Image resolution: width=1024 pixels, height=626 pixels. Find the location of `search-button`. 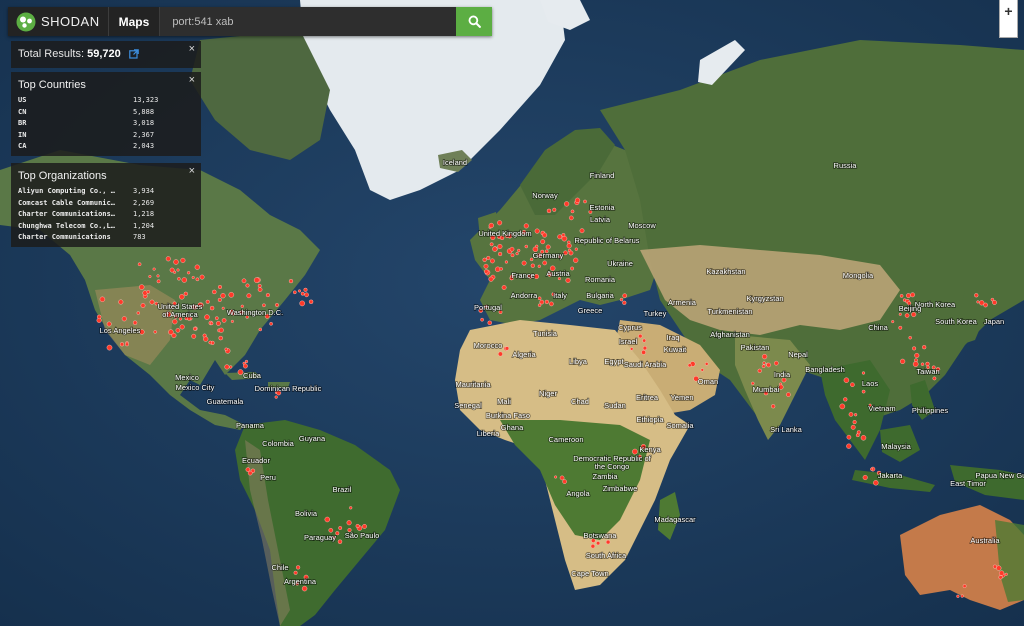

search-button is located at coordinates (474, 21).